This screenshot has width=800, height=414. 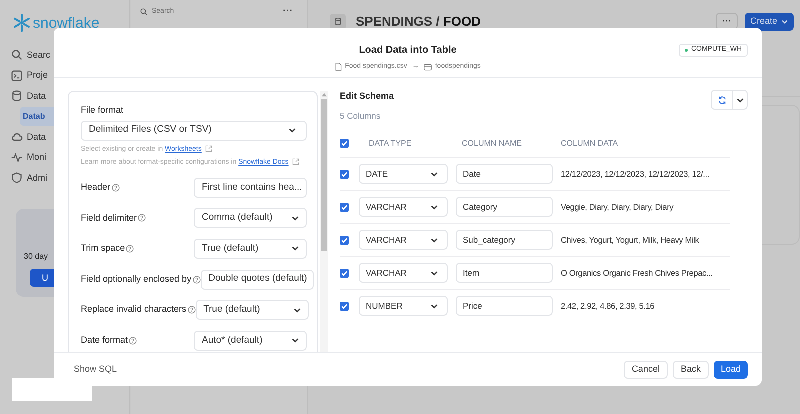 What do you see at coordinates (29, 178) in the screenshot?
I see `nav-item: Admi` at bounding box center [29, 178].